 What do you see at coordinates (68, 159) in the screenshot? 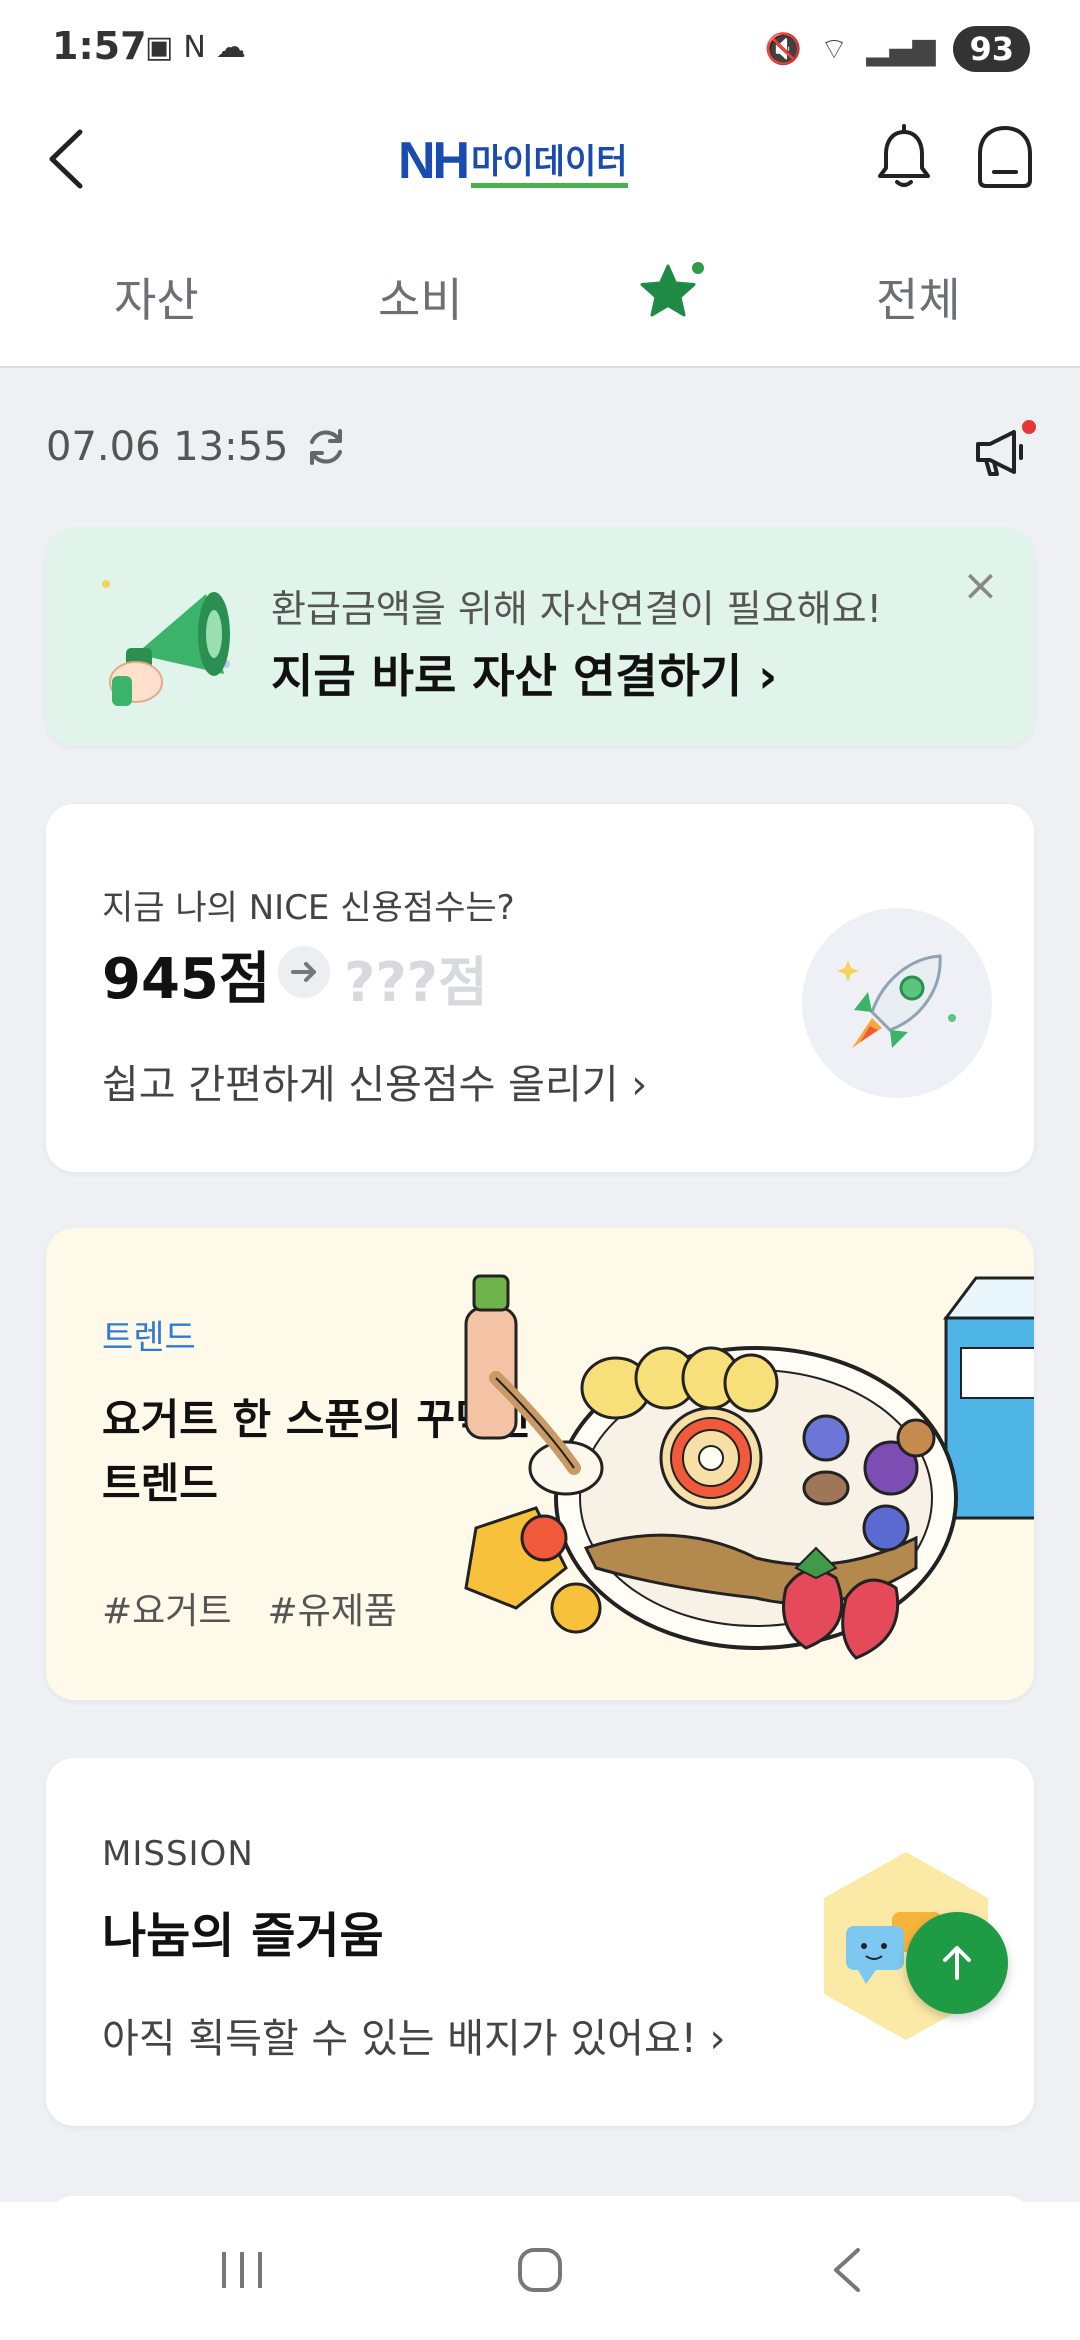
I see `back-icon` at bounding box center [68, 159].